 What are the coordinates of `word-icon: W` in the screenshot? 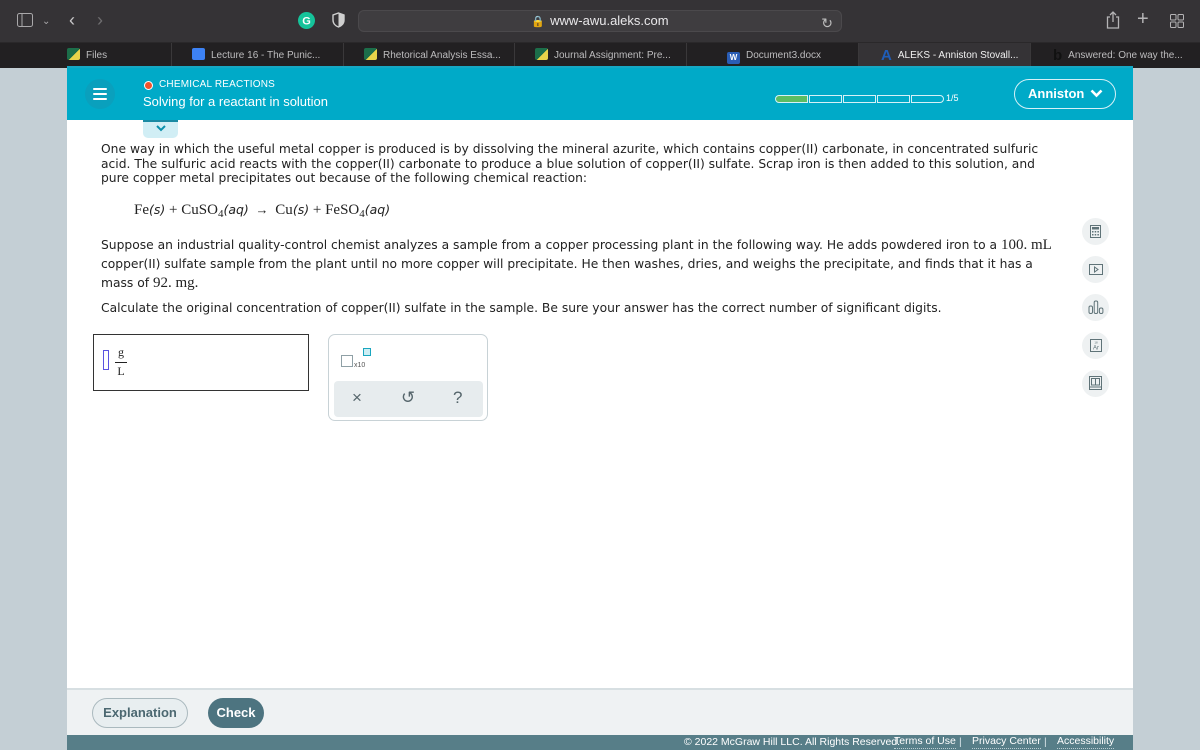 It's located at (733, 58).